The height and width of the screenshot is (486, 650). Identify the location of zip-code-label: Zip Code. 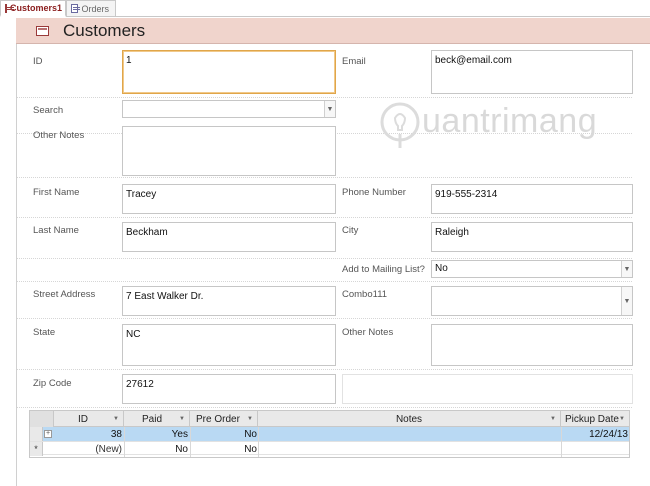
(52, 383).